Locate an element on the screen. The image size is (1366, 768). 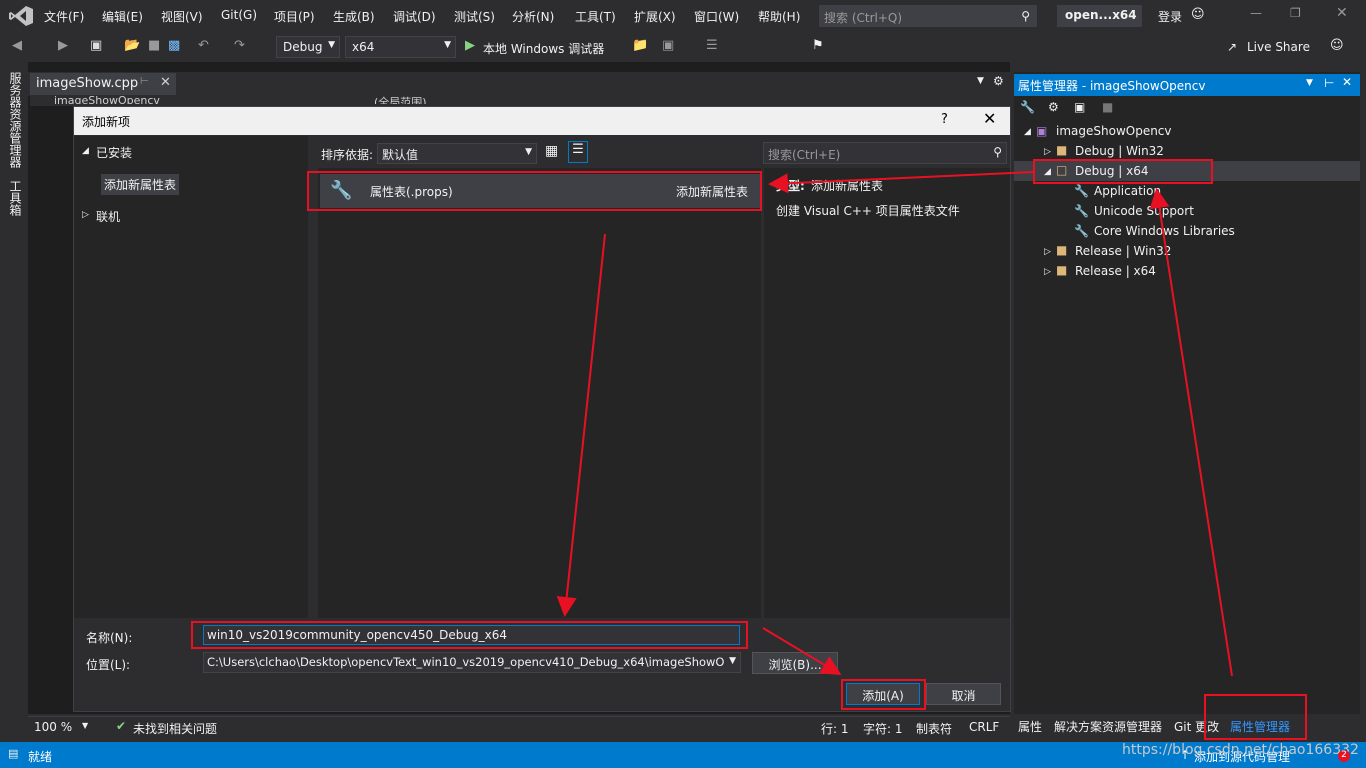
menu-help: 帮助(H) is located at coordinates (779, 16).